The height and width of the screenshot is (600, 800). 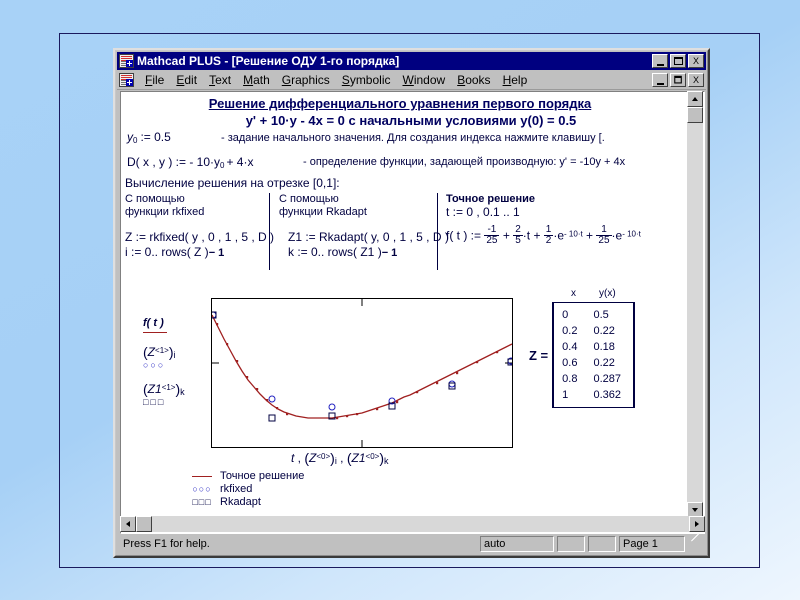 What do you see at coordinates (126, 61) in the screenshot?
I see `mathcad-document-icon` at bounding box center [126, 61].